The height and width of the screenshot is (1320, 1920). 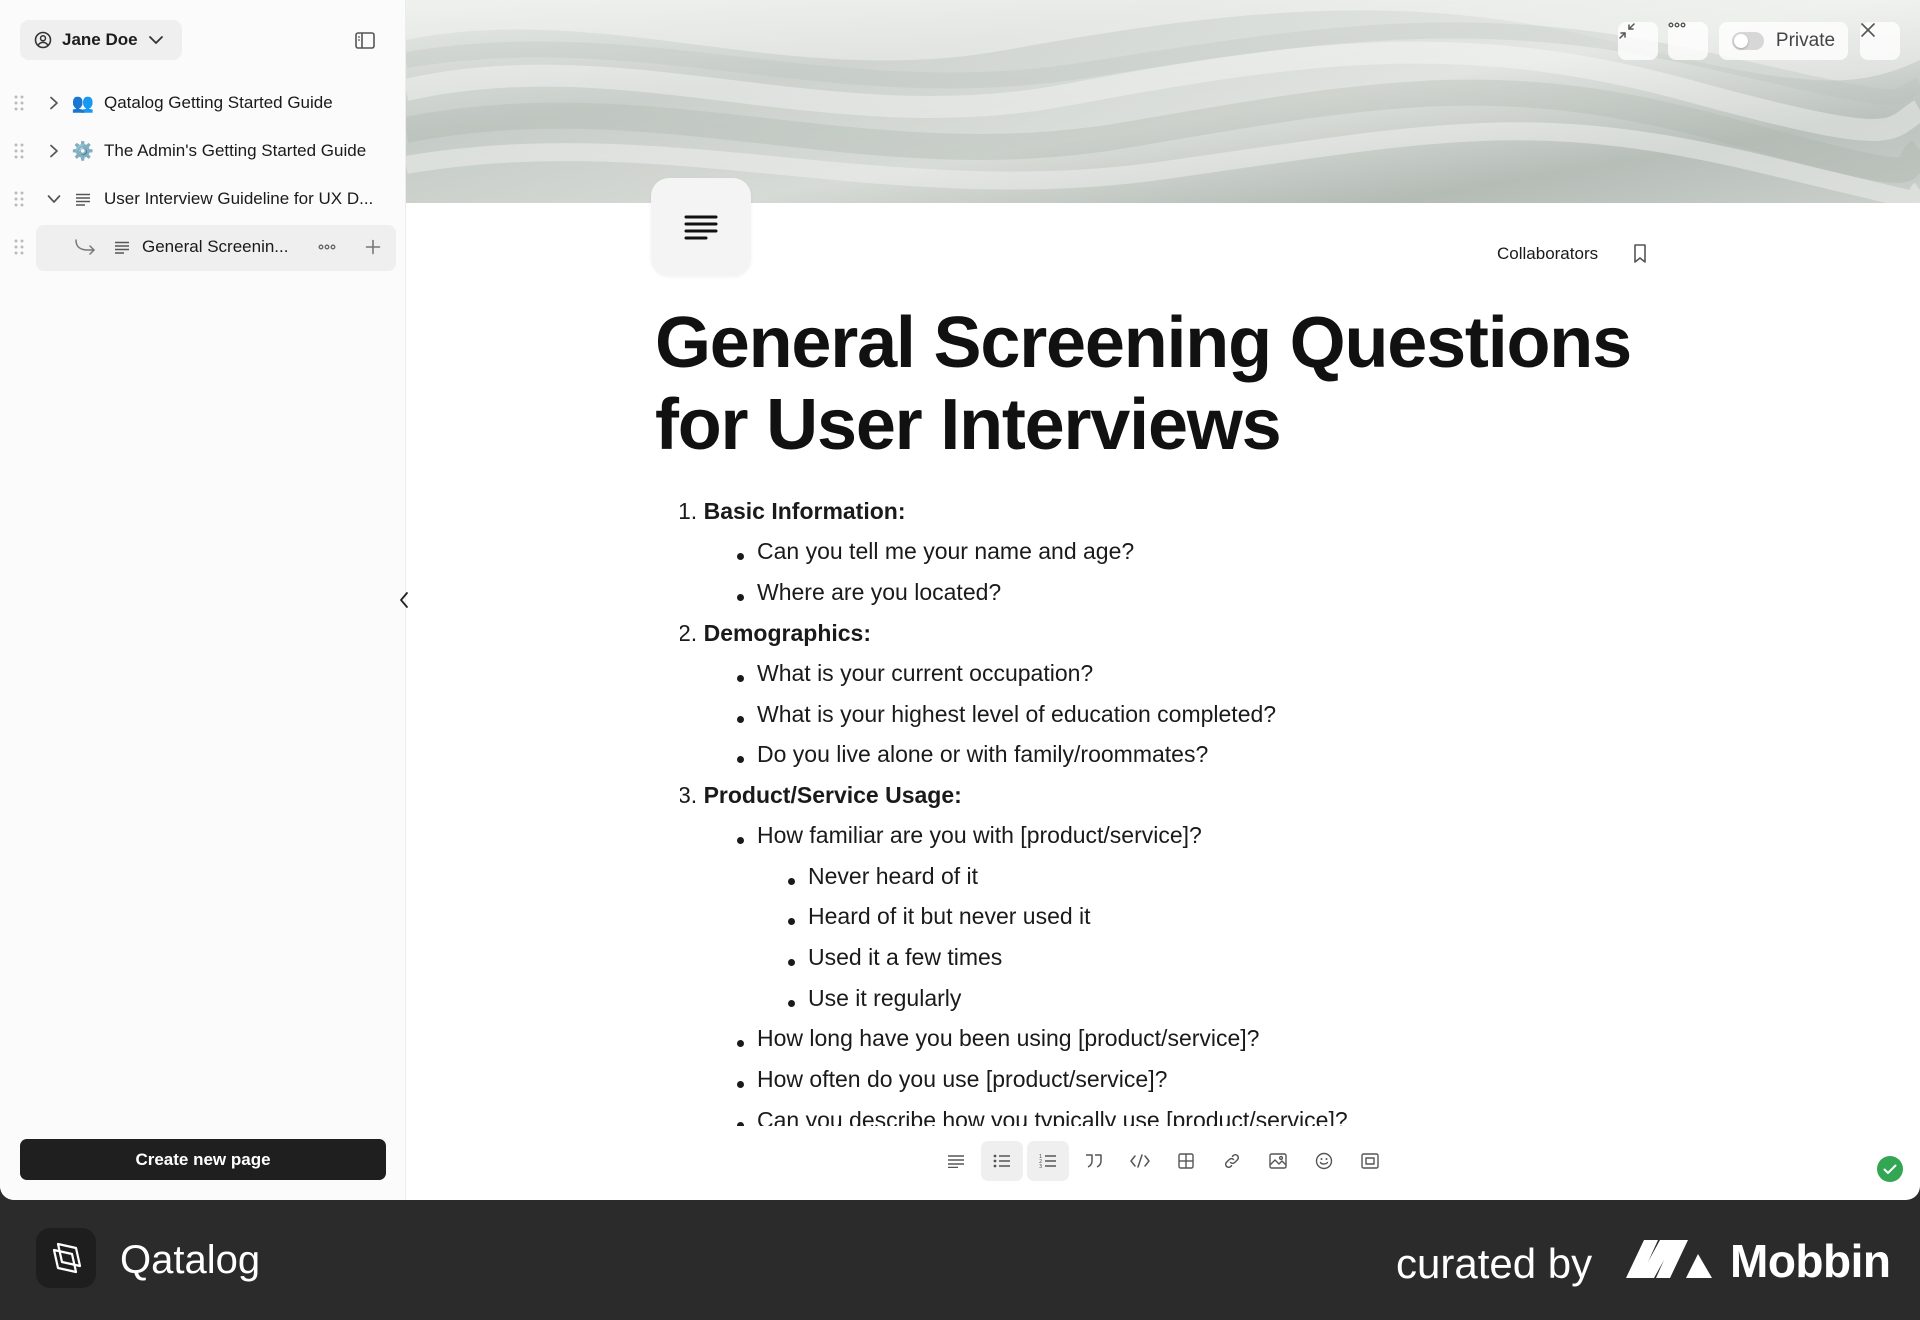 What do you see at coordinates (365, 40) in the screenshot?
I see `sidebar-panel-icon` at bounding box center [365, 40].